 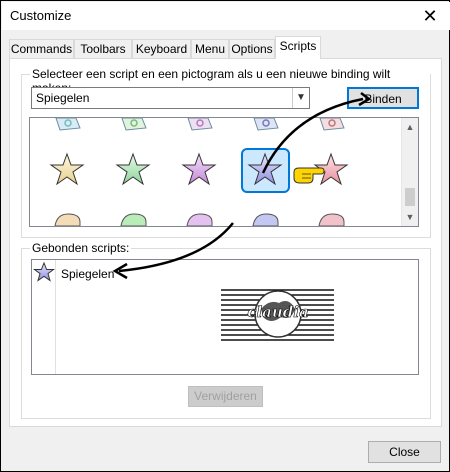 What do you see at coordinates (176, 247) in the screenshot?
I see `arrow-to-bound-script` at bounding box center [176, 247].